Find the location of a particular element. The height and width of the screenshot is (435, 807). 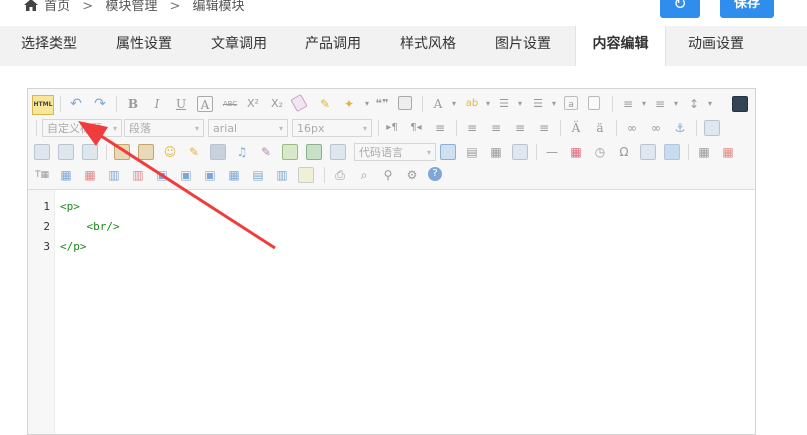

merge-right-icon: ▣ is located at coordinates (186, 175).